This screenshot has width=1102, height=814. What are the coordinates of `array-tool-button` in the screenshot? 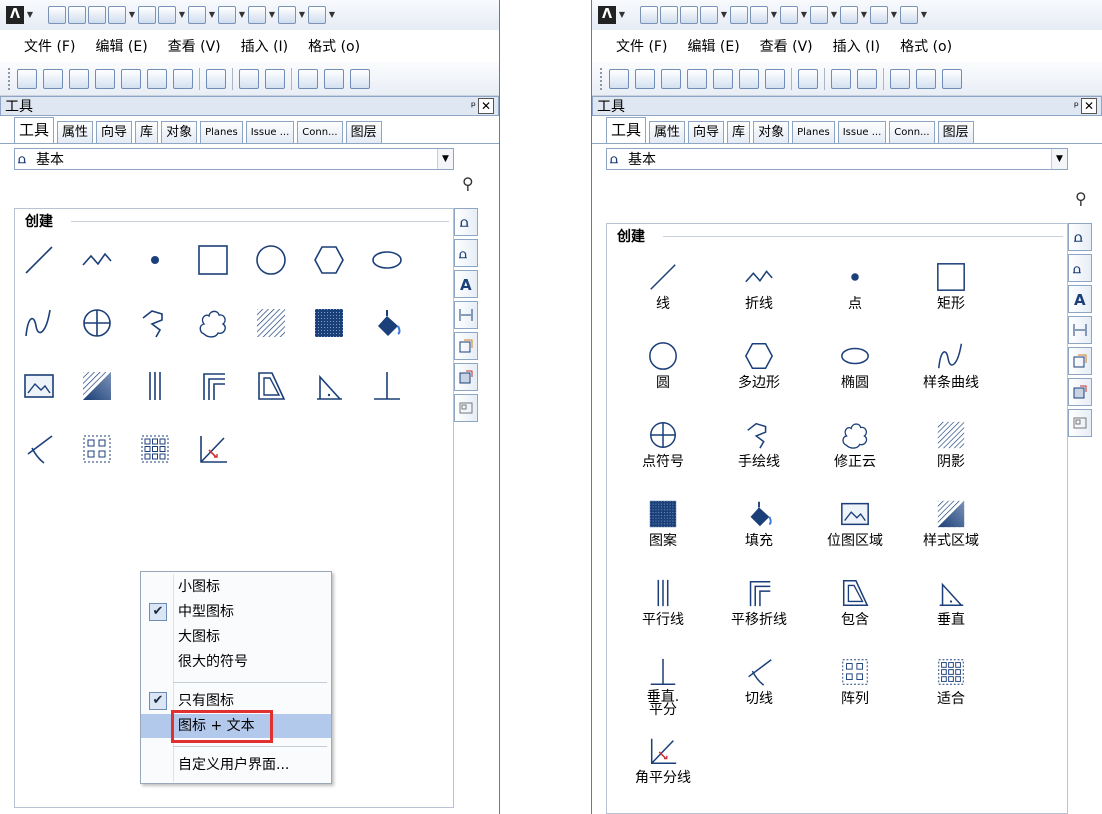 It's located at (97, 449).